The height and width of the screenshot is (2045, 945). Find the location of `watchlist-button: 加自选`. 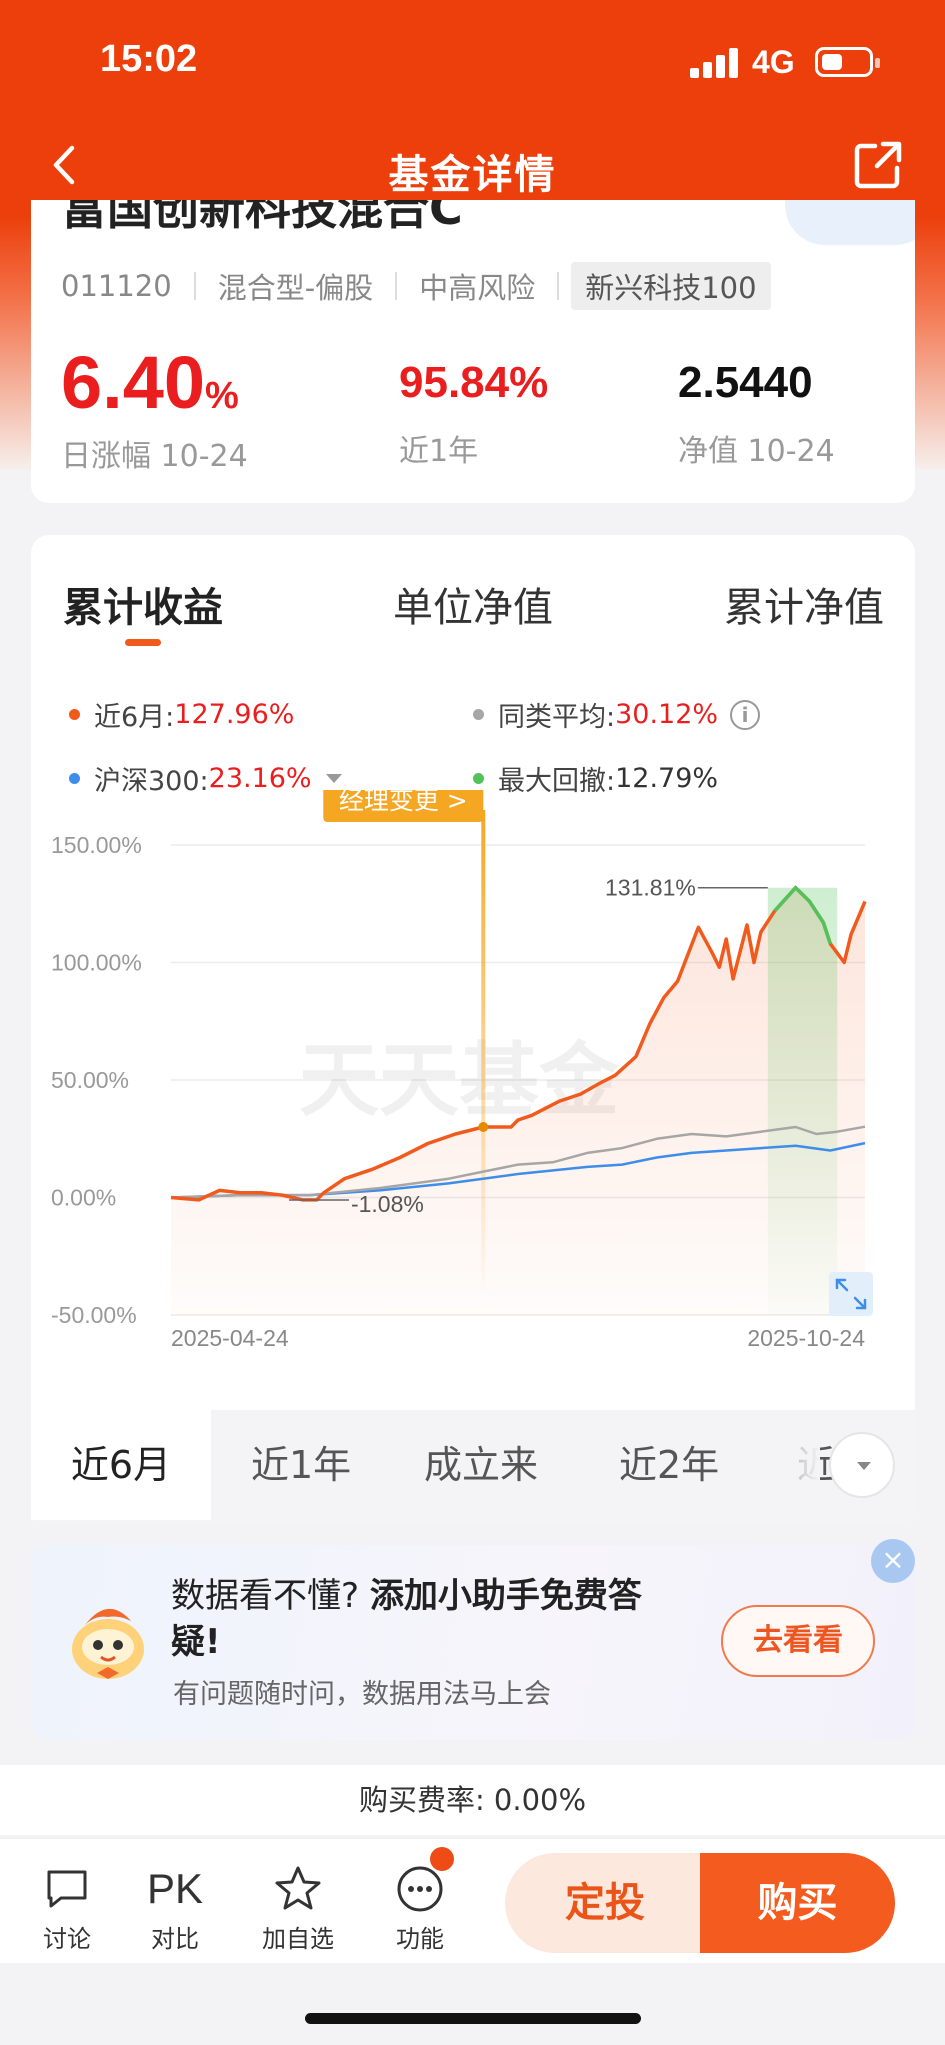

watchlist-button: 加自选 is located at coordinates (298, 1906).